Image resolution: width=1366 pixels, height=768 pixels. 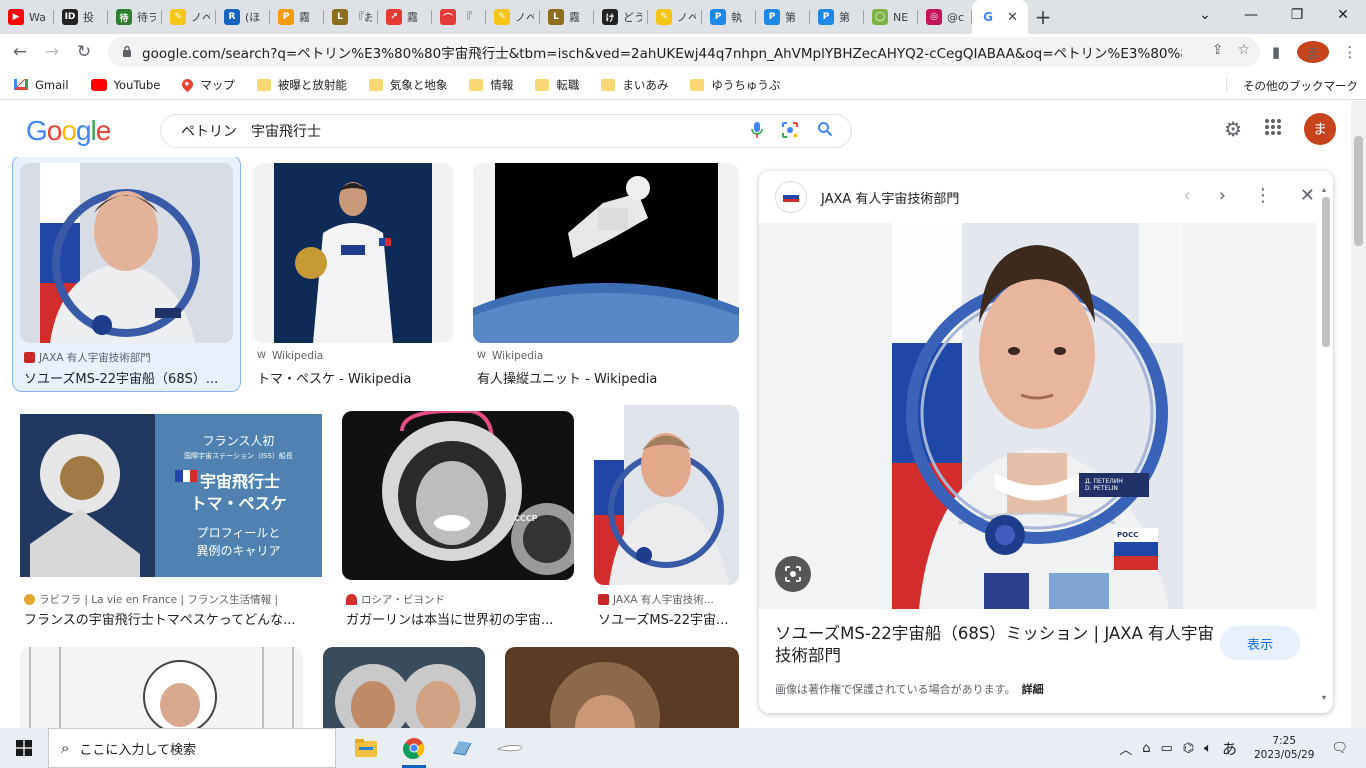 What do you see at coordinates (606, 253) in the screenshot?
I see `result-thumb-mmu` at bounding box center [606, 253].